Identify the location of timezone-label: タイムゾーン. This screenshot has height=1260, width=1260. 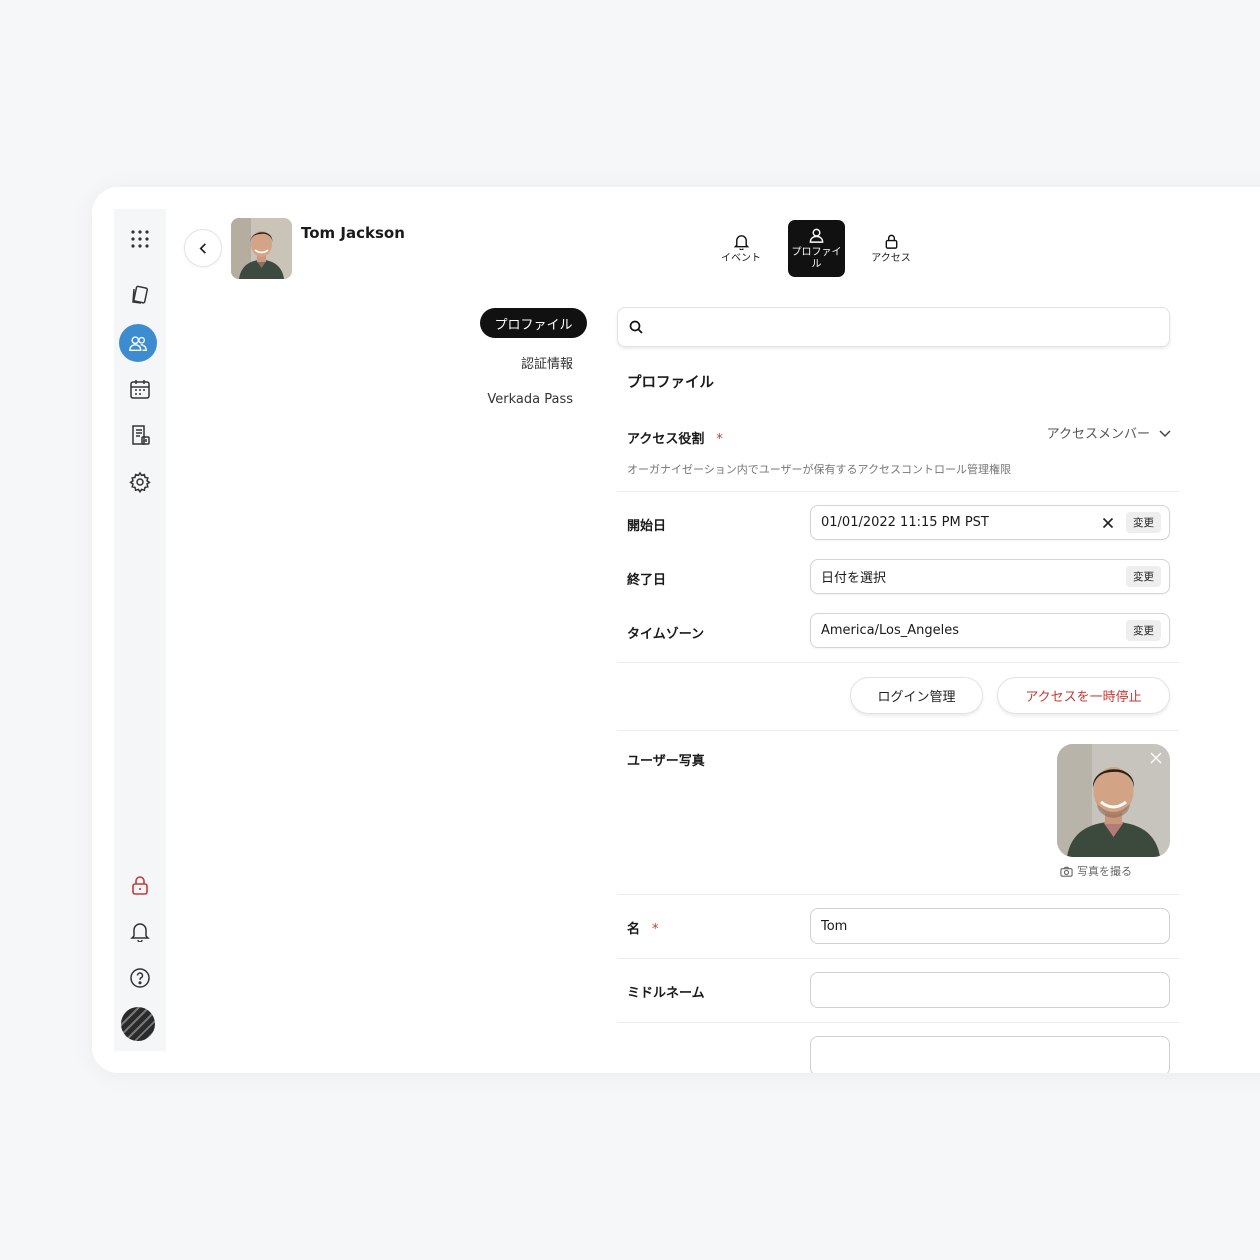
(666, 634).